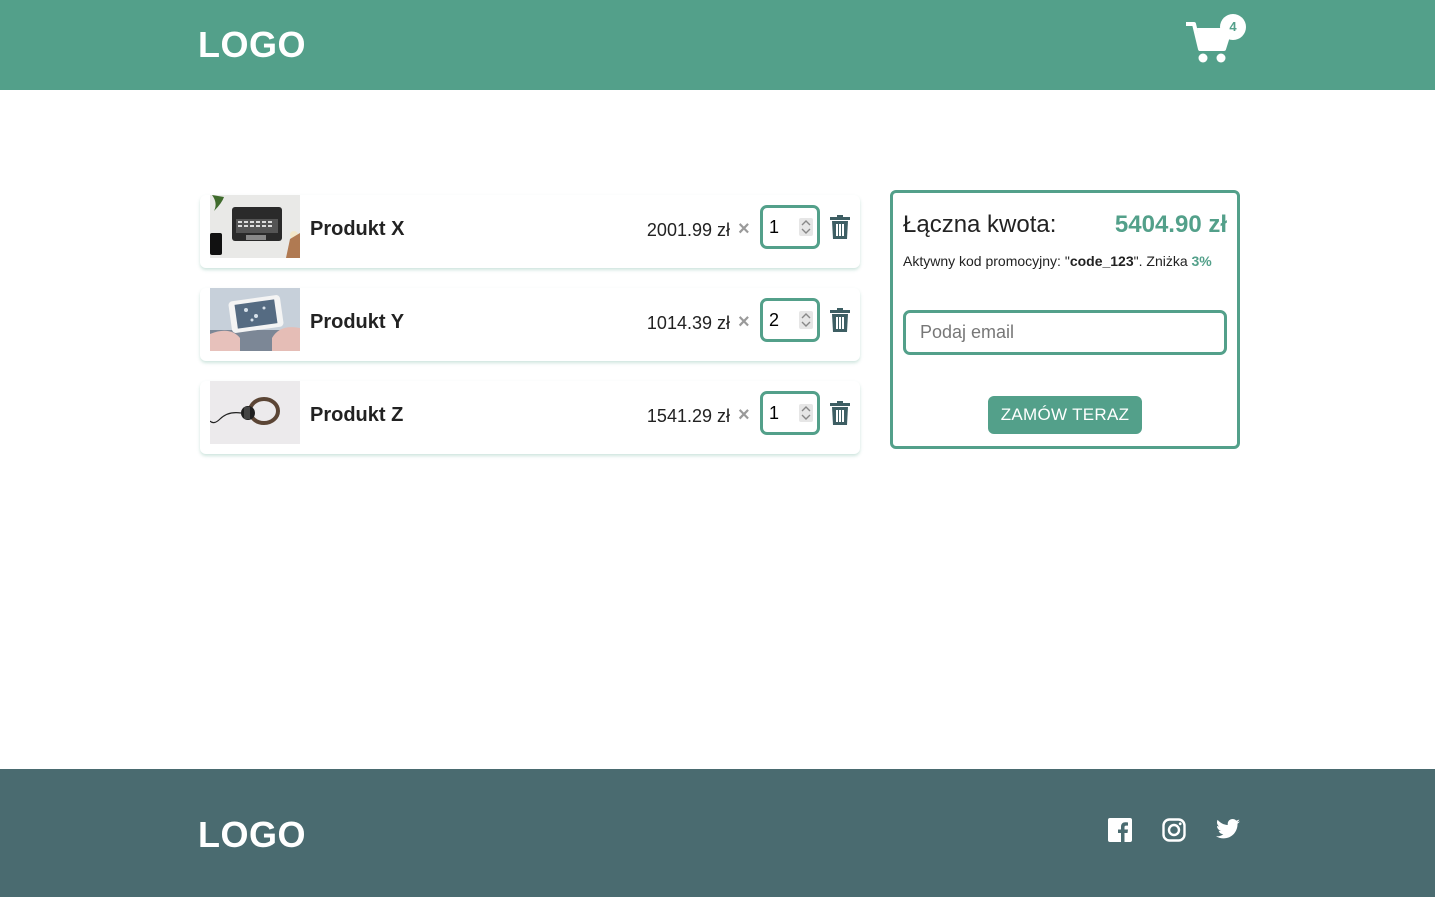 The height and width of the screenshot is (897, 1435). I want to click on product-name: Produkt Z, so click(356, 415).